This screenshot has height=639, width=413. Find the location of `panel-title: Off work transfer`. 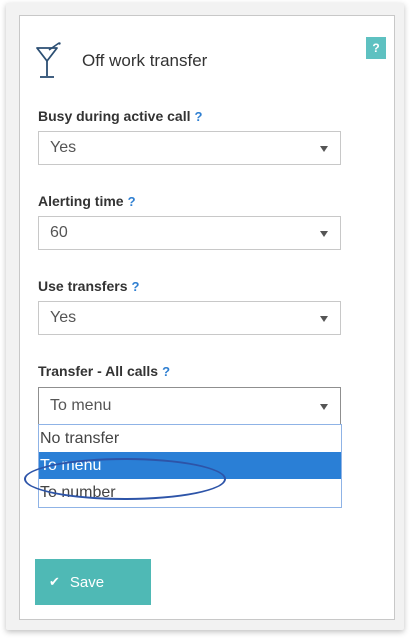

panel-title: Off work transfer is located at coordinates (145, 60).